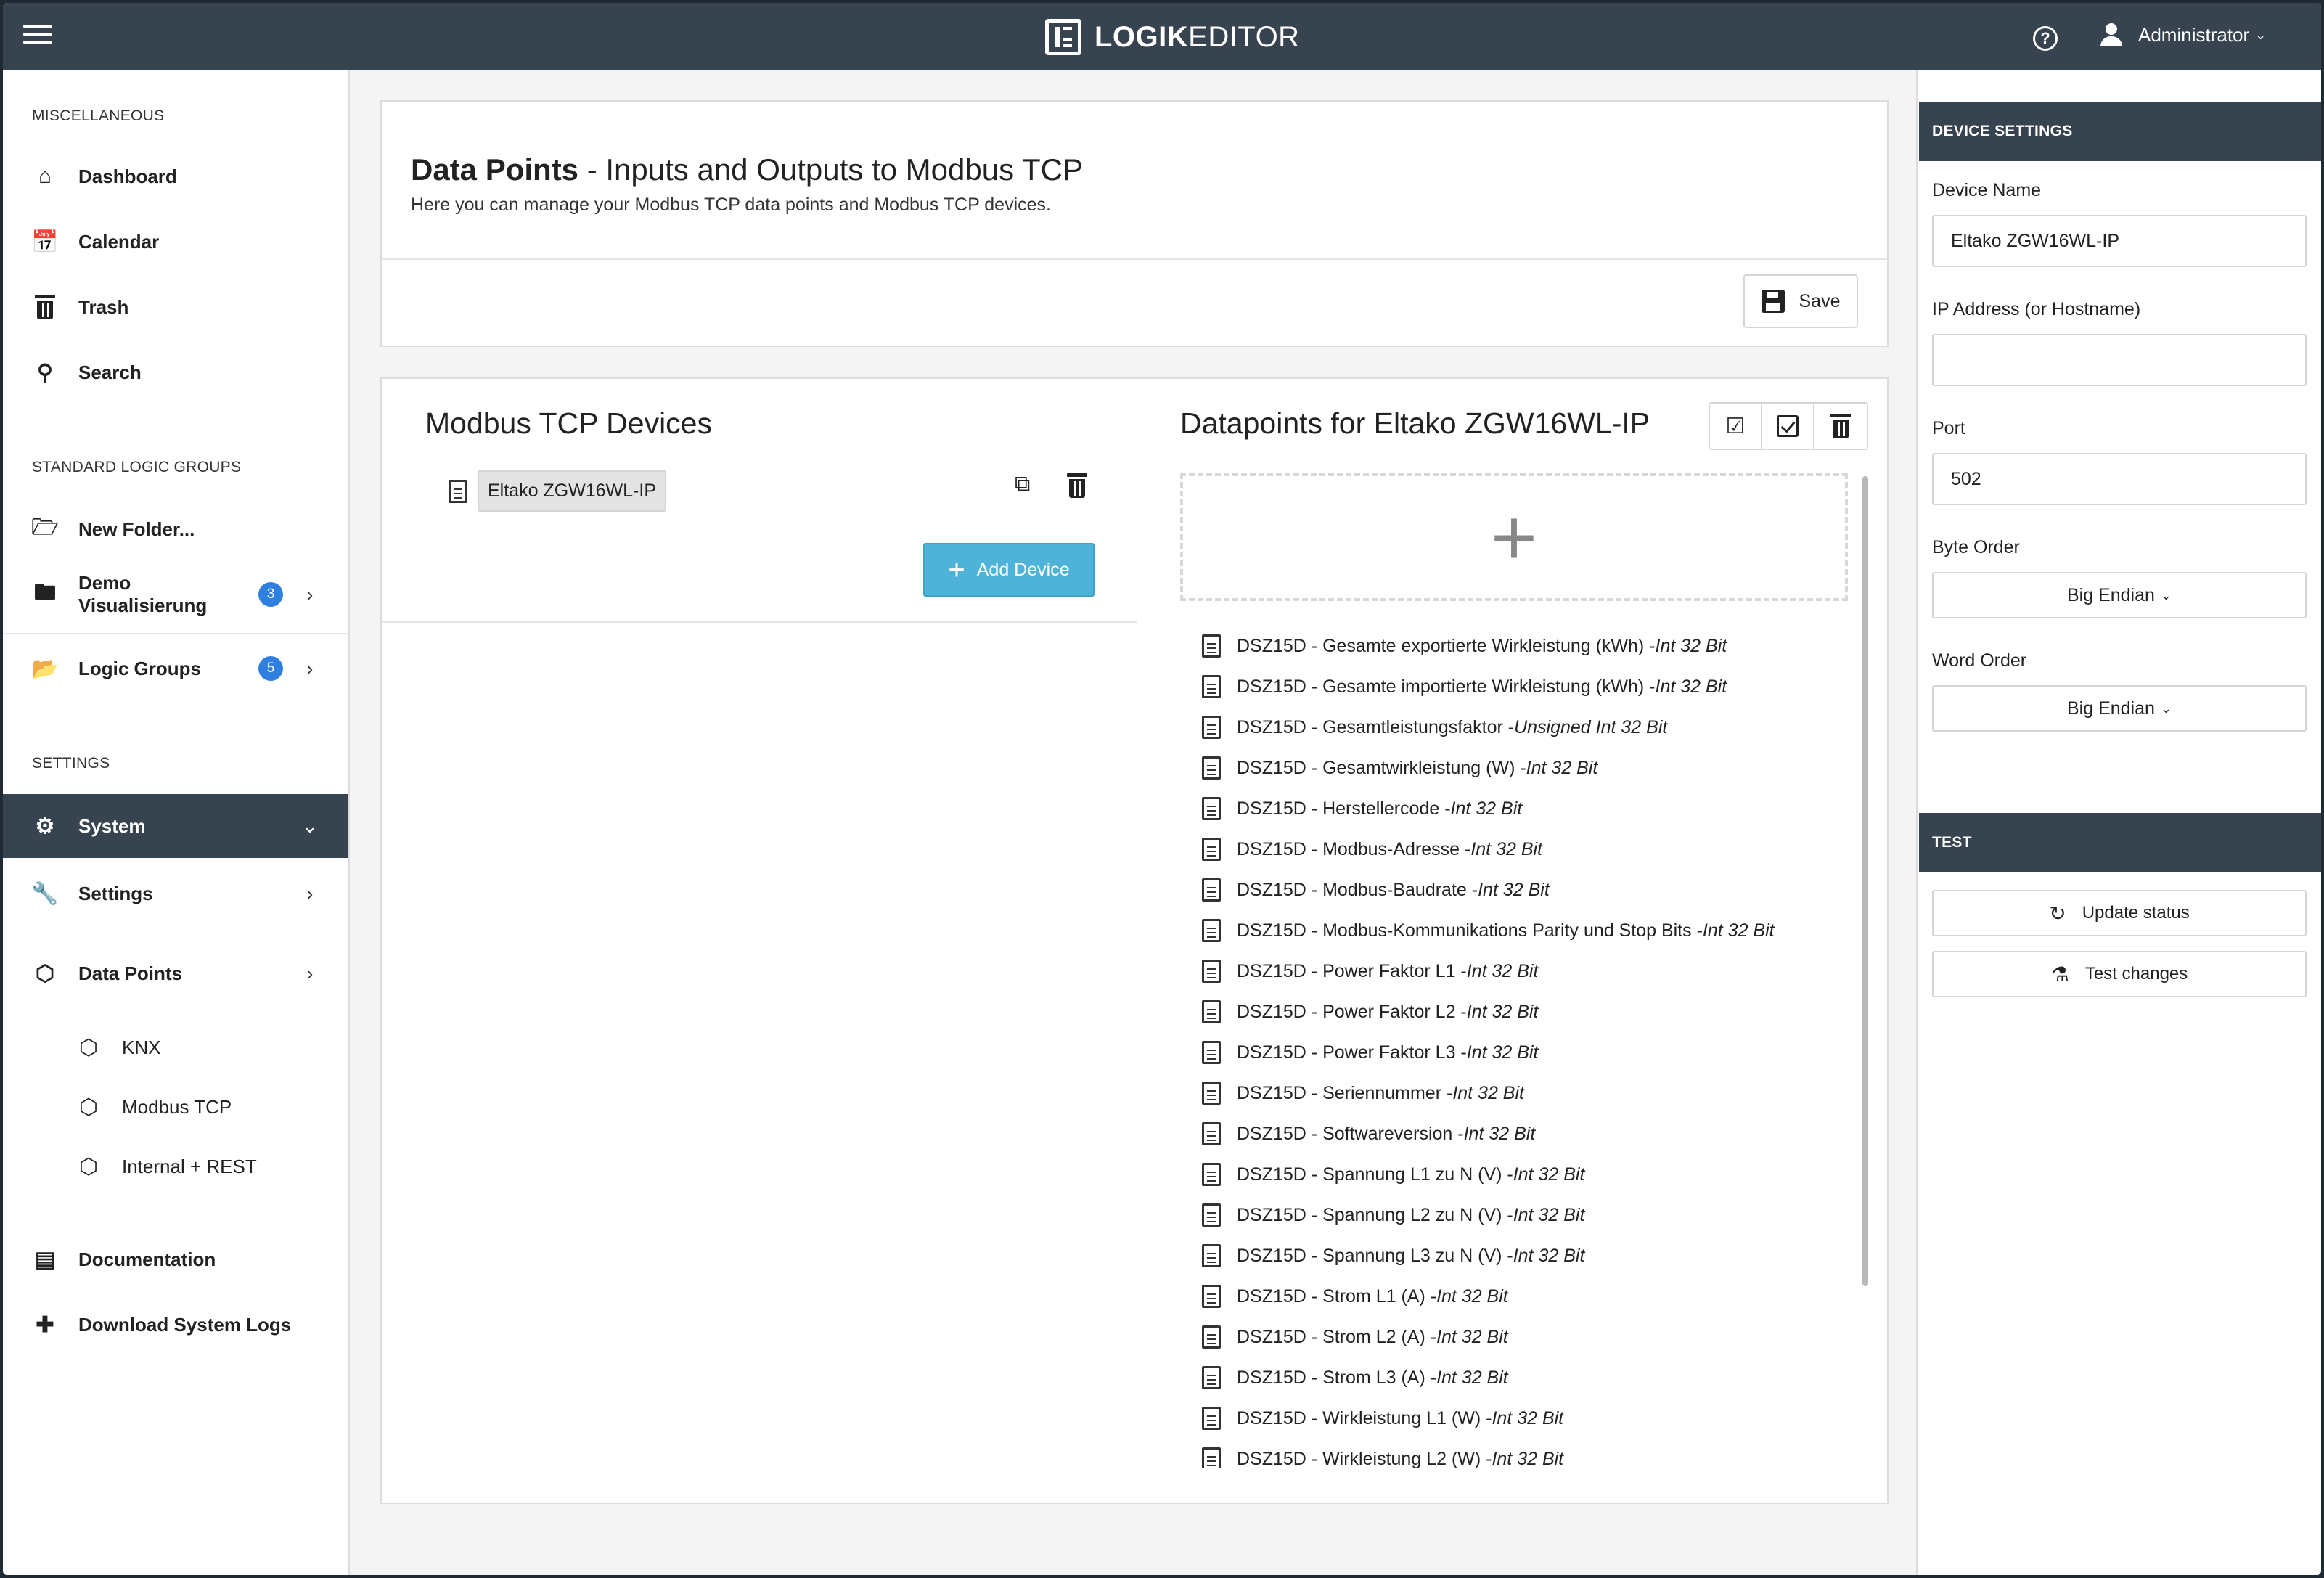 Image resolution: width=2324 pixels, height=1578 pixels. I want to click on datapoint-name: DSZ15D - Strom L3 (A) -, so click(1337, 1378).